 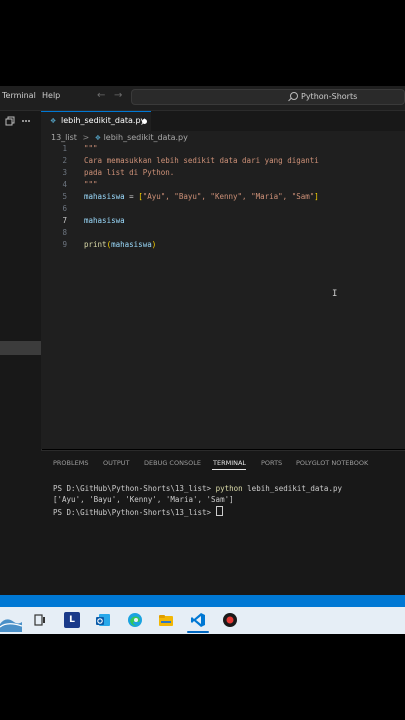 What do you see at coordinates (70, 463) in the screenshot?
I see `tab-problems: PROBLEMS` at bounding box center [70, 463].